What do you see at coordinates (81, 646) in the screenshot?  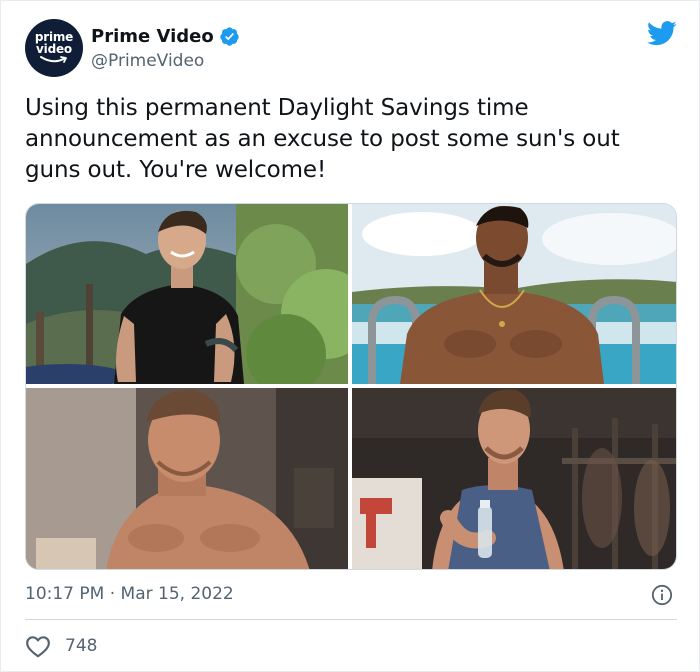 I see `like-count: 748` at bounding box center [81, 646].